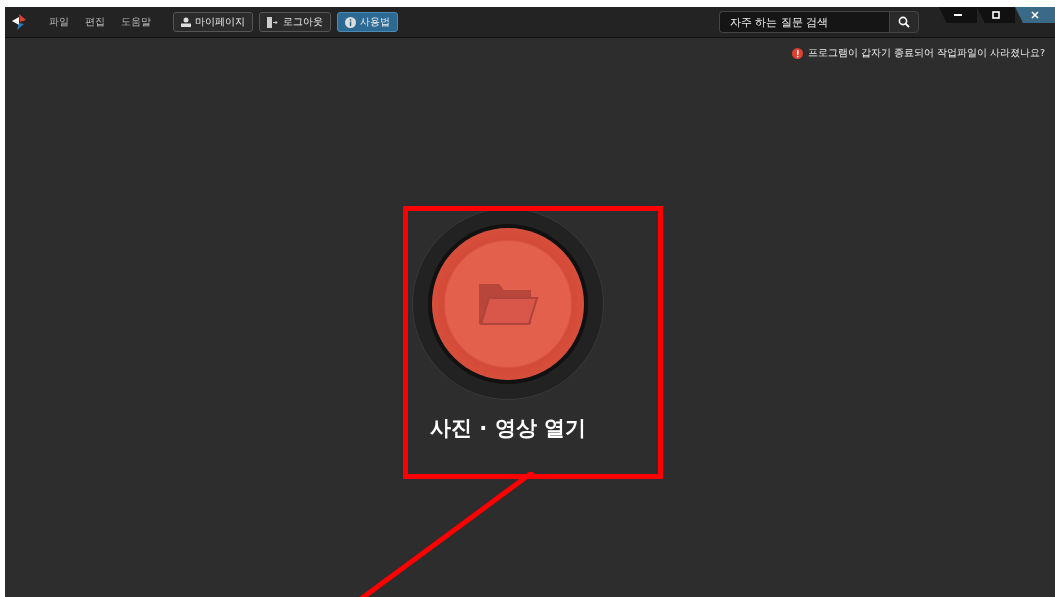 The width and height of the screenshot is (1055, 597). What do you see at coordinates (59, 22) in the screenshot?
I see `menu-item: 파일` at bounding box center [59, 22].